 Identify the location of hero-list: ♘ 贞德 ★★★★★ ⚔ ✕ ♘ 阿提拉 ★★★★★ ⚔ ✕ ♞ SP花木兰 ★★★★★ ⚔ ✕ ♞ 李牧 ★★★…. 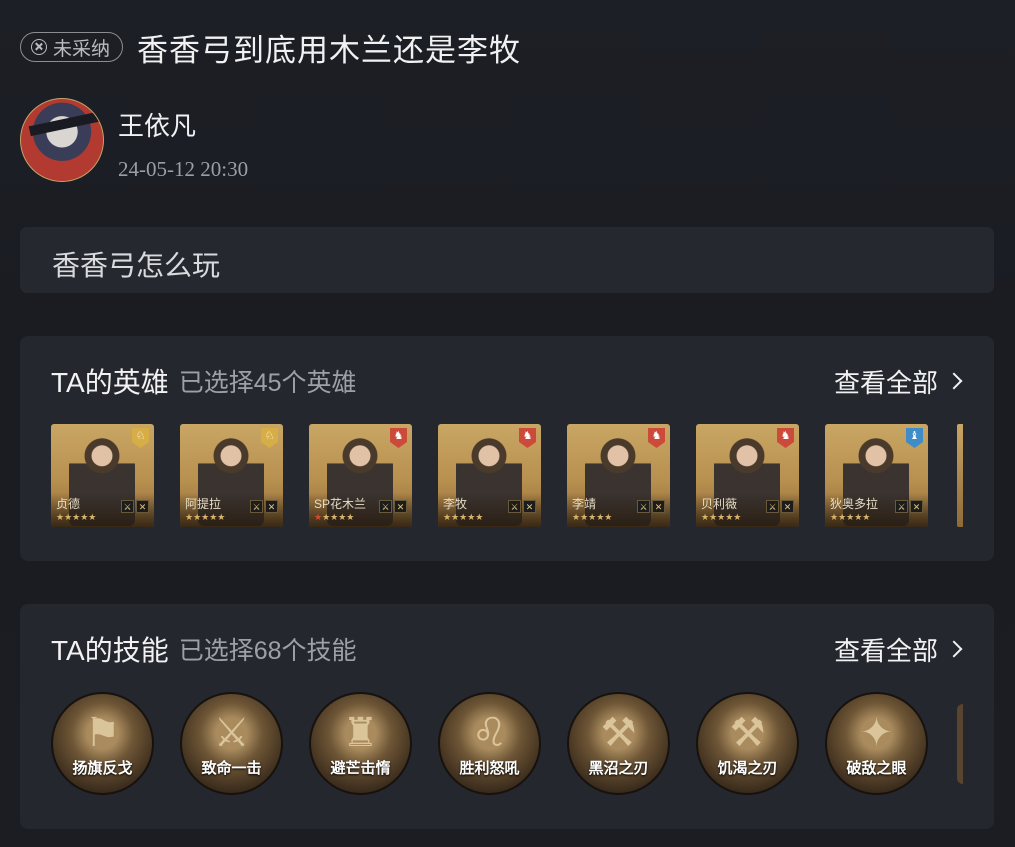
(489, 475).